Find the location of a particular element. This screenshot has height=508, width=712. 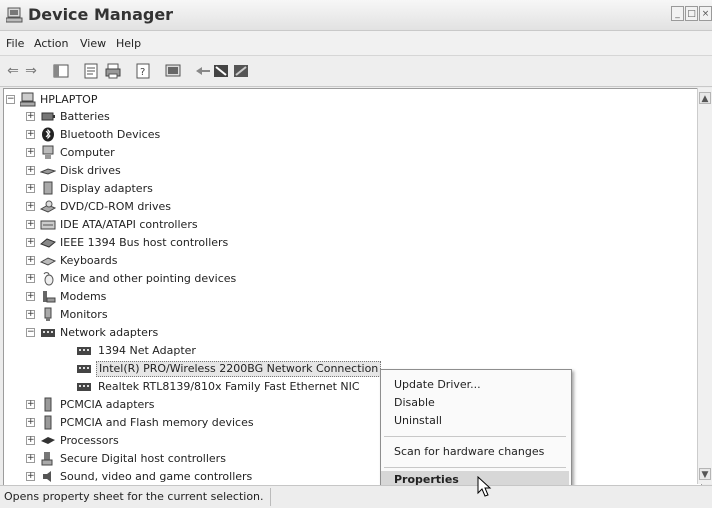

dvd-drive-icon is located at coordinates (48, 206).